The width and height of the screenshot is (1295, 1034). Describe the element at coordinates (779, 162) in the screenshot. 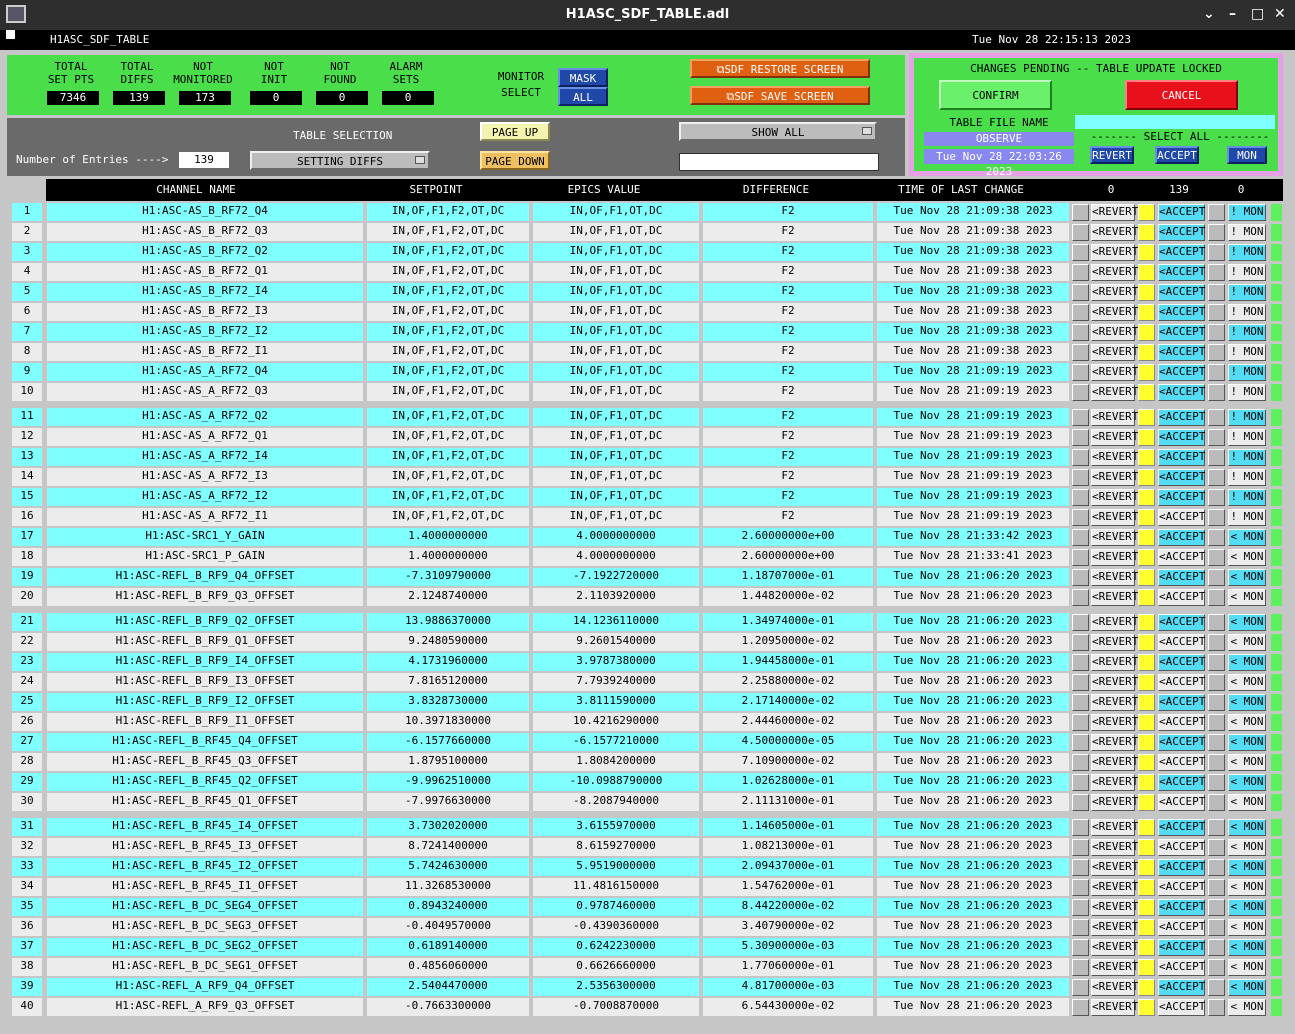

I see `filter-input` at that location.